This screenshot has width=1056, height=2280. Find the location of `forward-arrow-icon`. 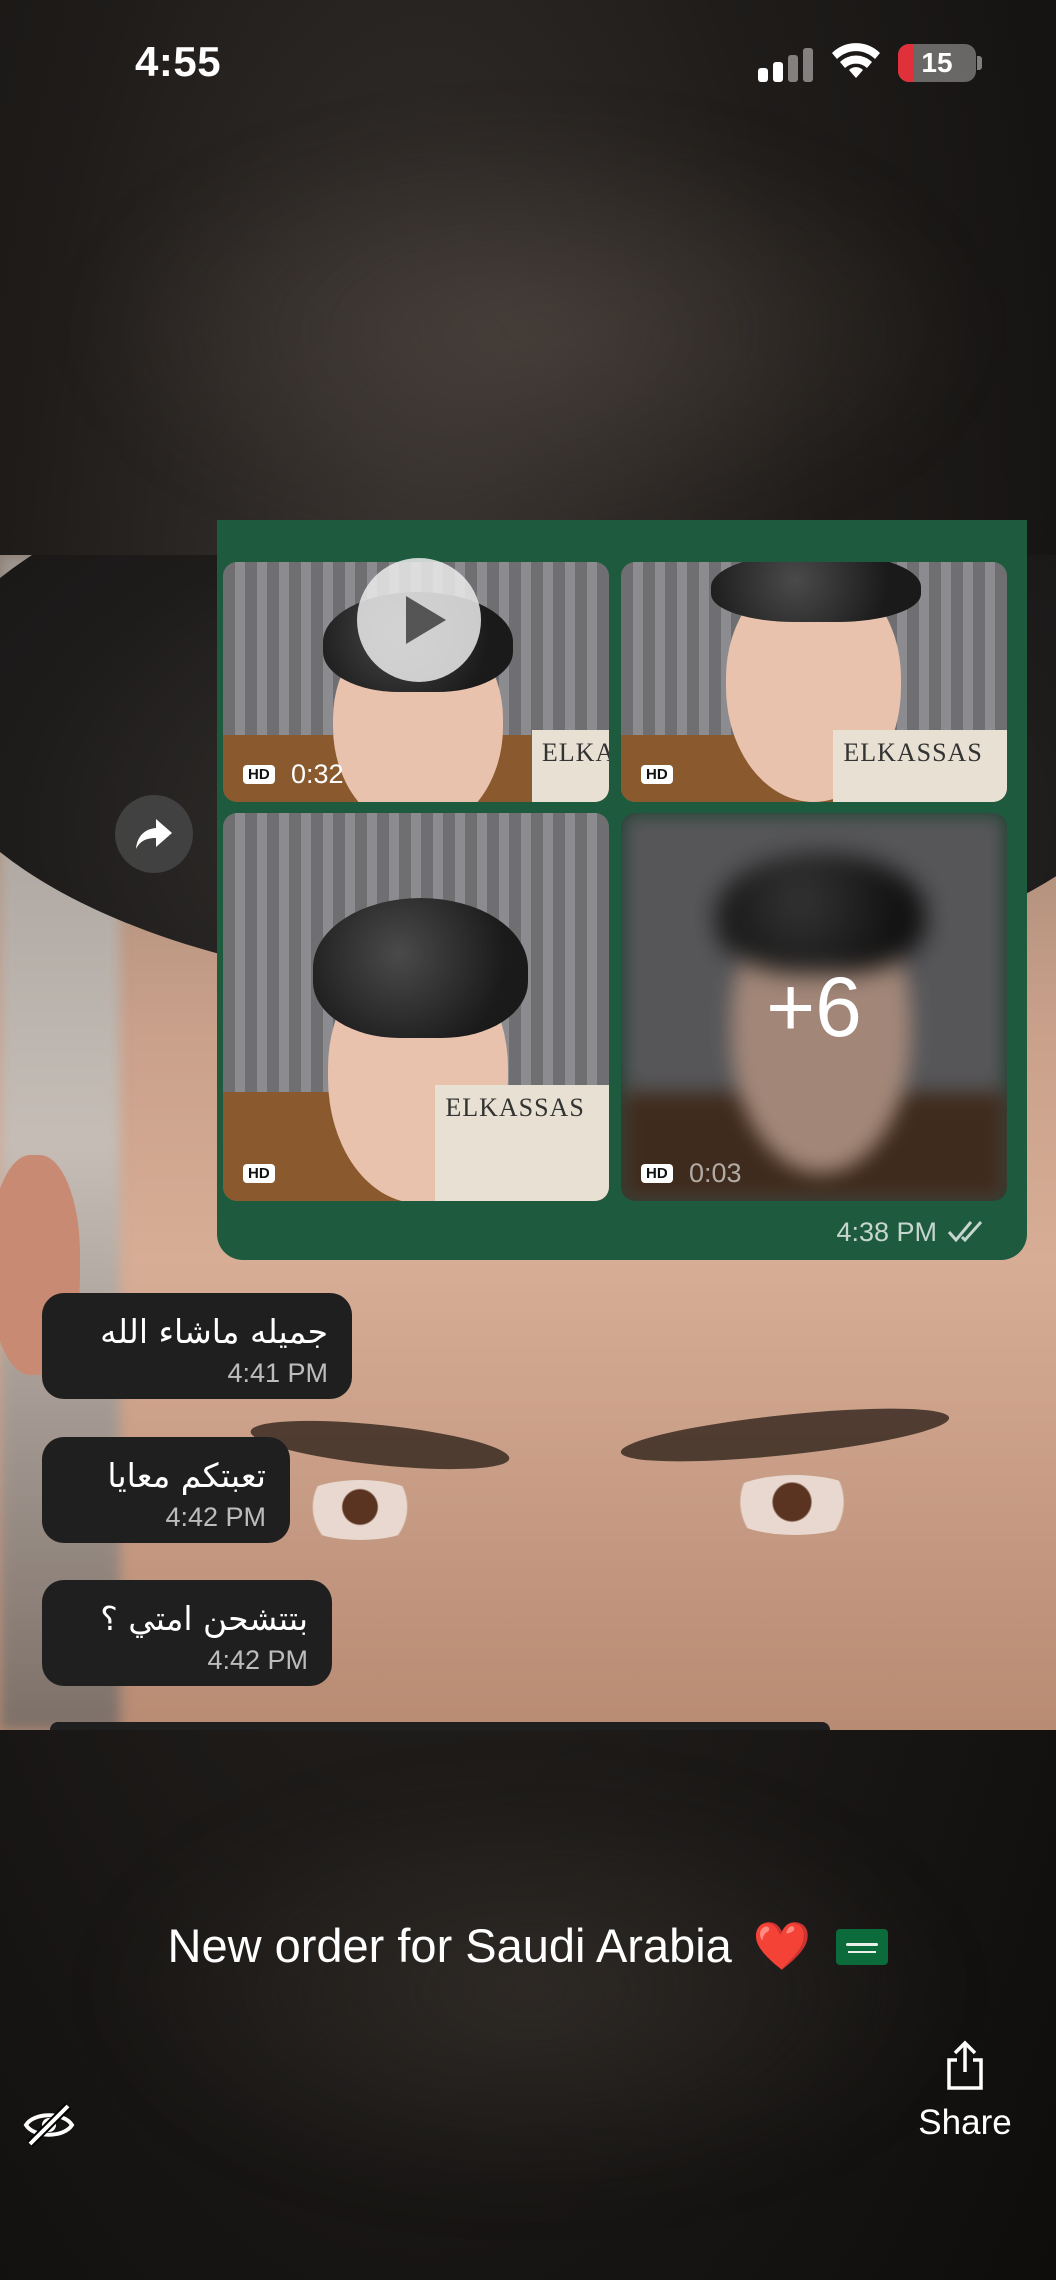

forward-arrow-icon is located at coordinates (154, 834).